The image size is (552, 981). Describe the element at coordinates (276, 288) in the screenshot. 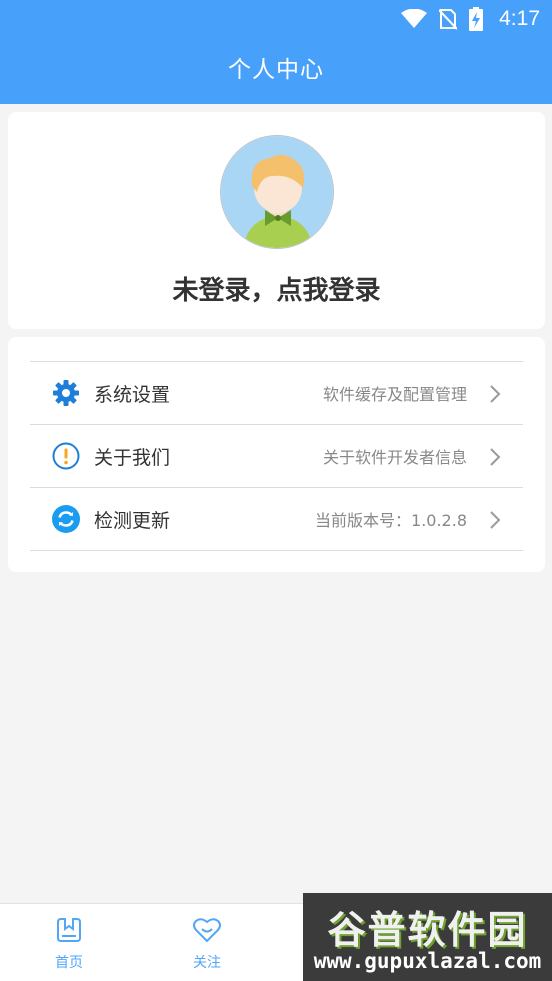

I see `login-prompt: 未登录，点我登录` at that location.